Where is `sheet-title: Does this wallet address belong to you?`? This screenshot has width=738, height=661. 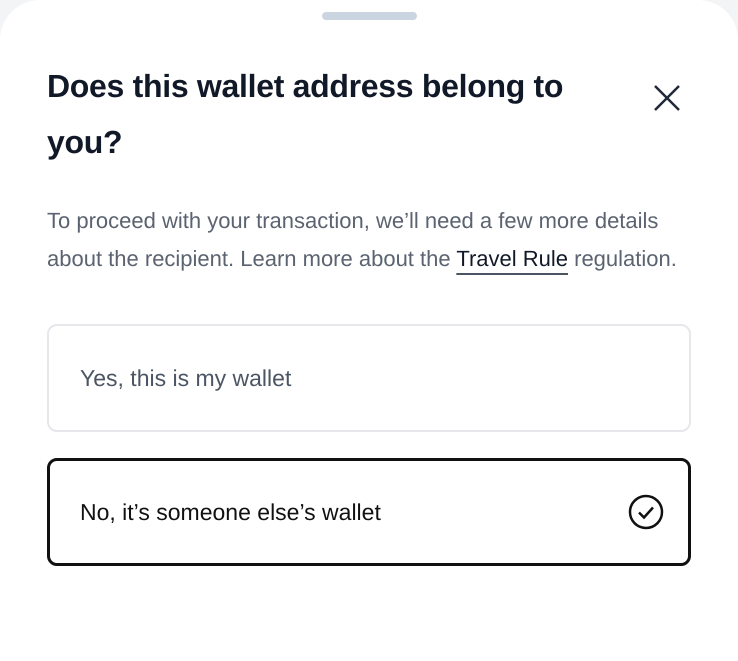 sheet-title: Does this wallet address belong to you? is located at coordinates (305, 114).